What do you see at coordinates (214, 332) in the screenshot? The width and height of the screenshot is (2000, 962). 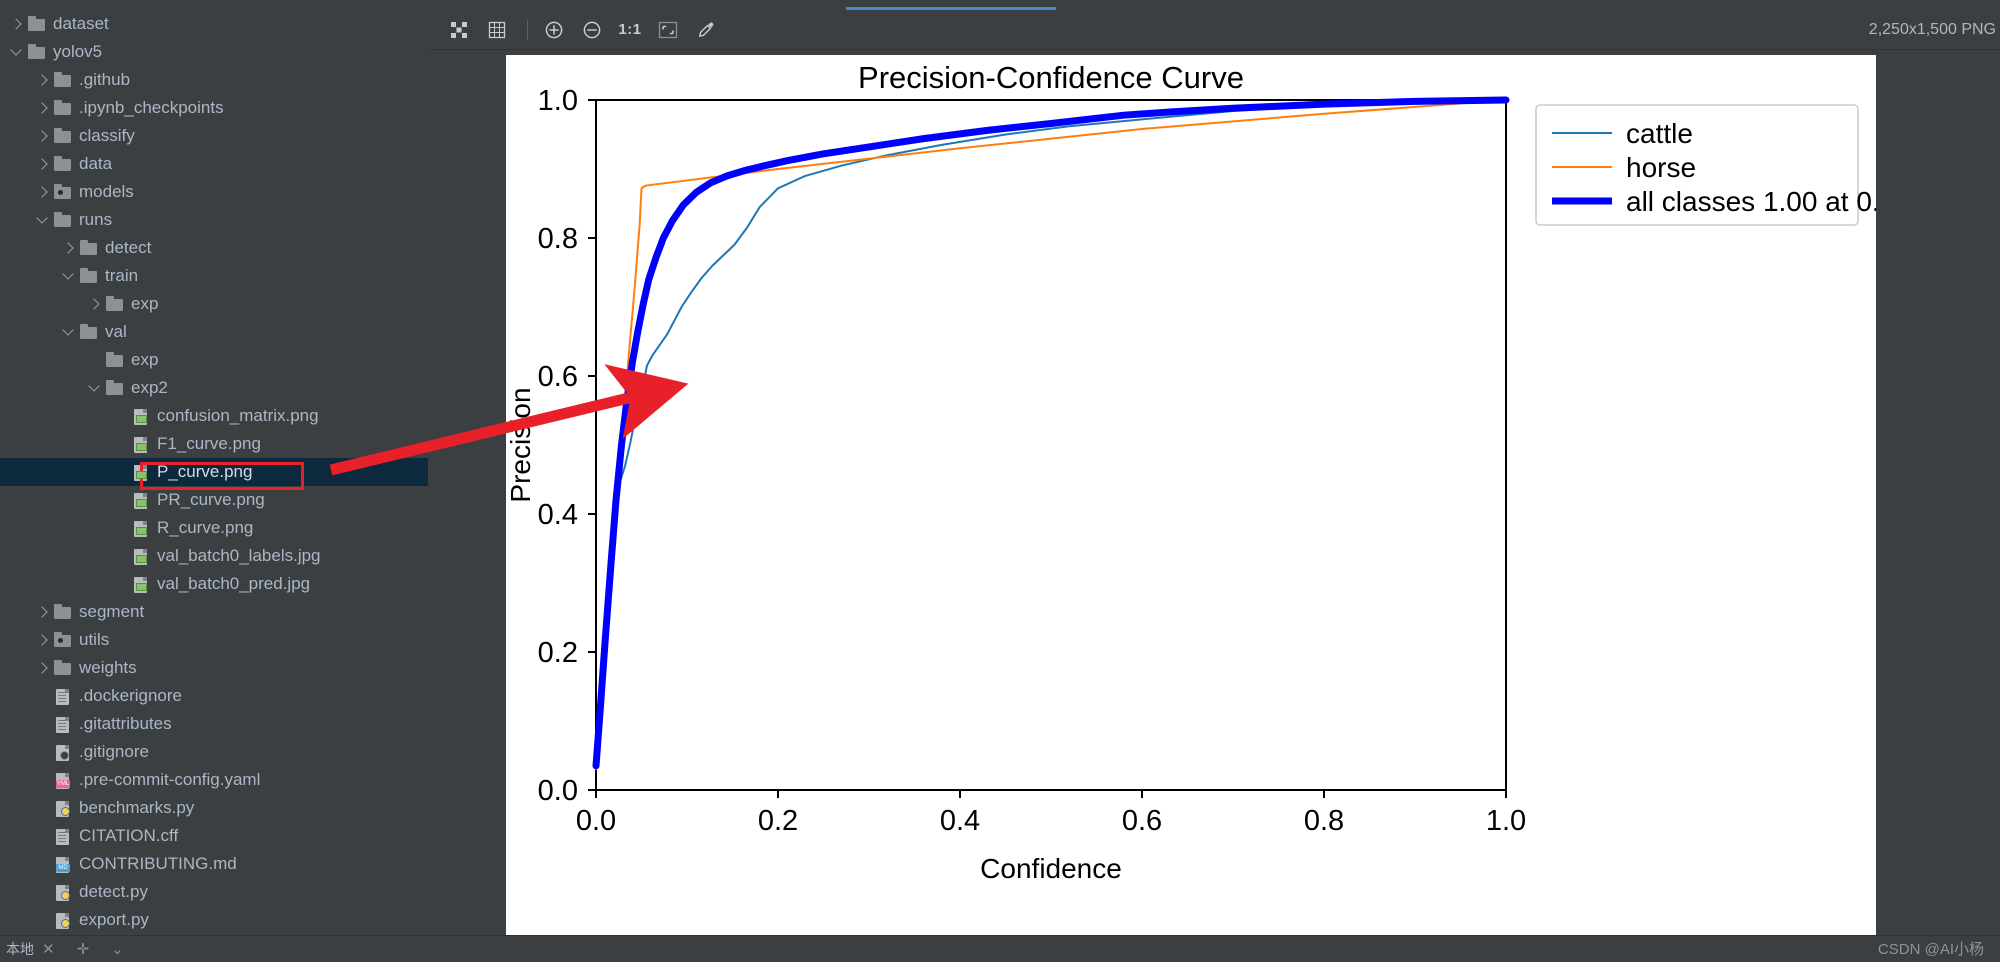 I see `file-tree-row: val` at bounding box center [214, 332].